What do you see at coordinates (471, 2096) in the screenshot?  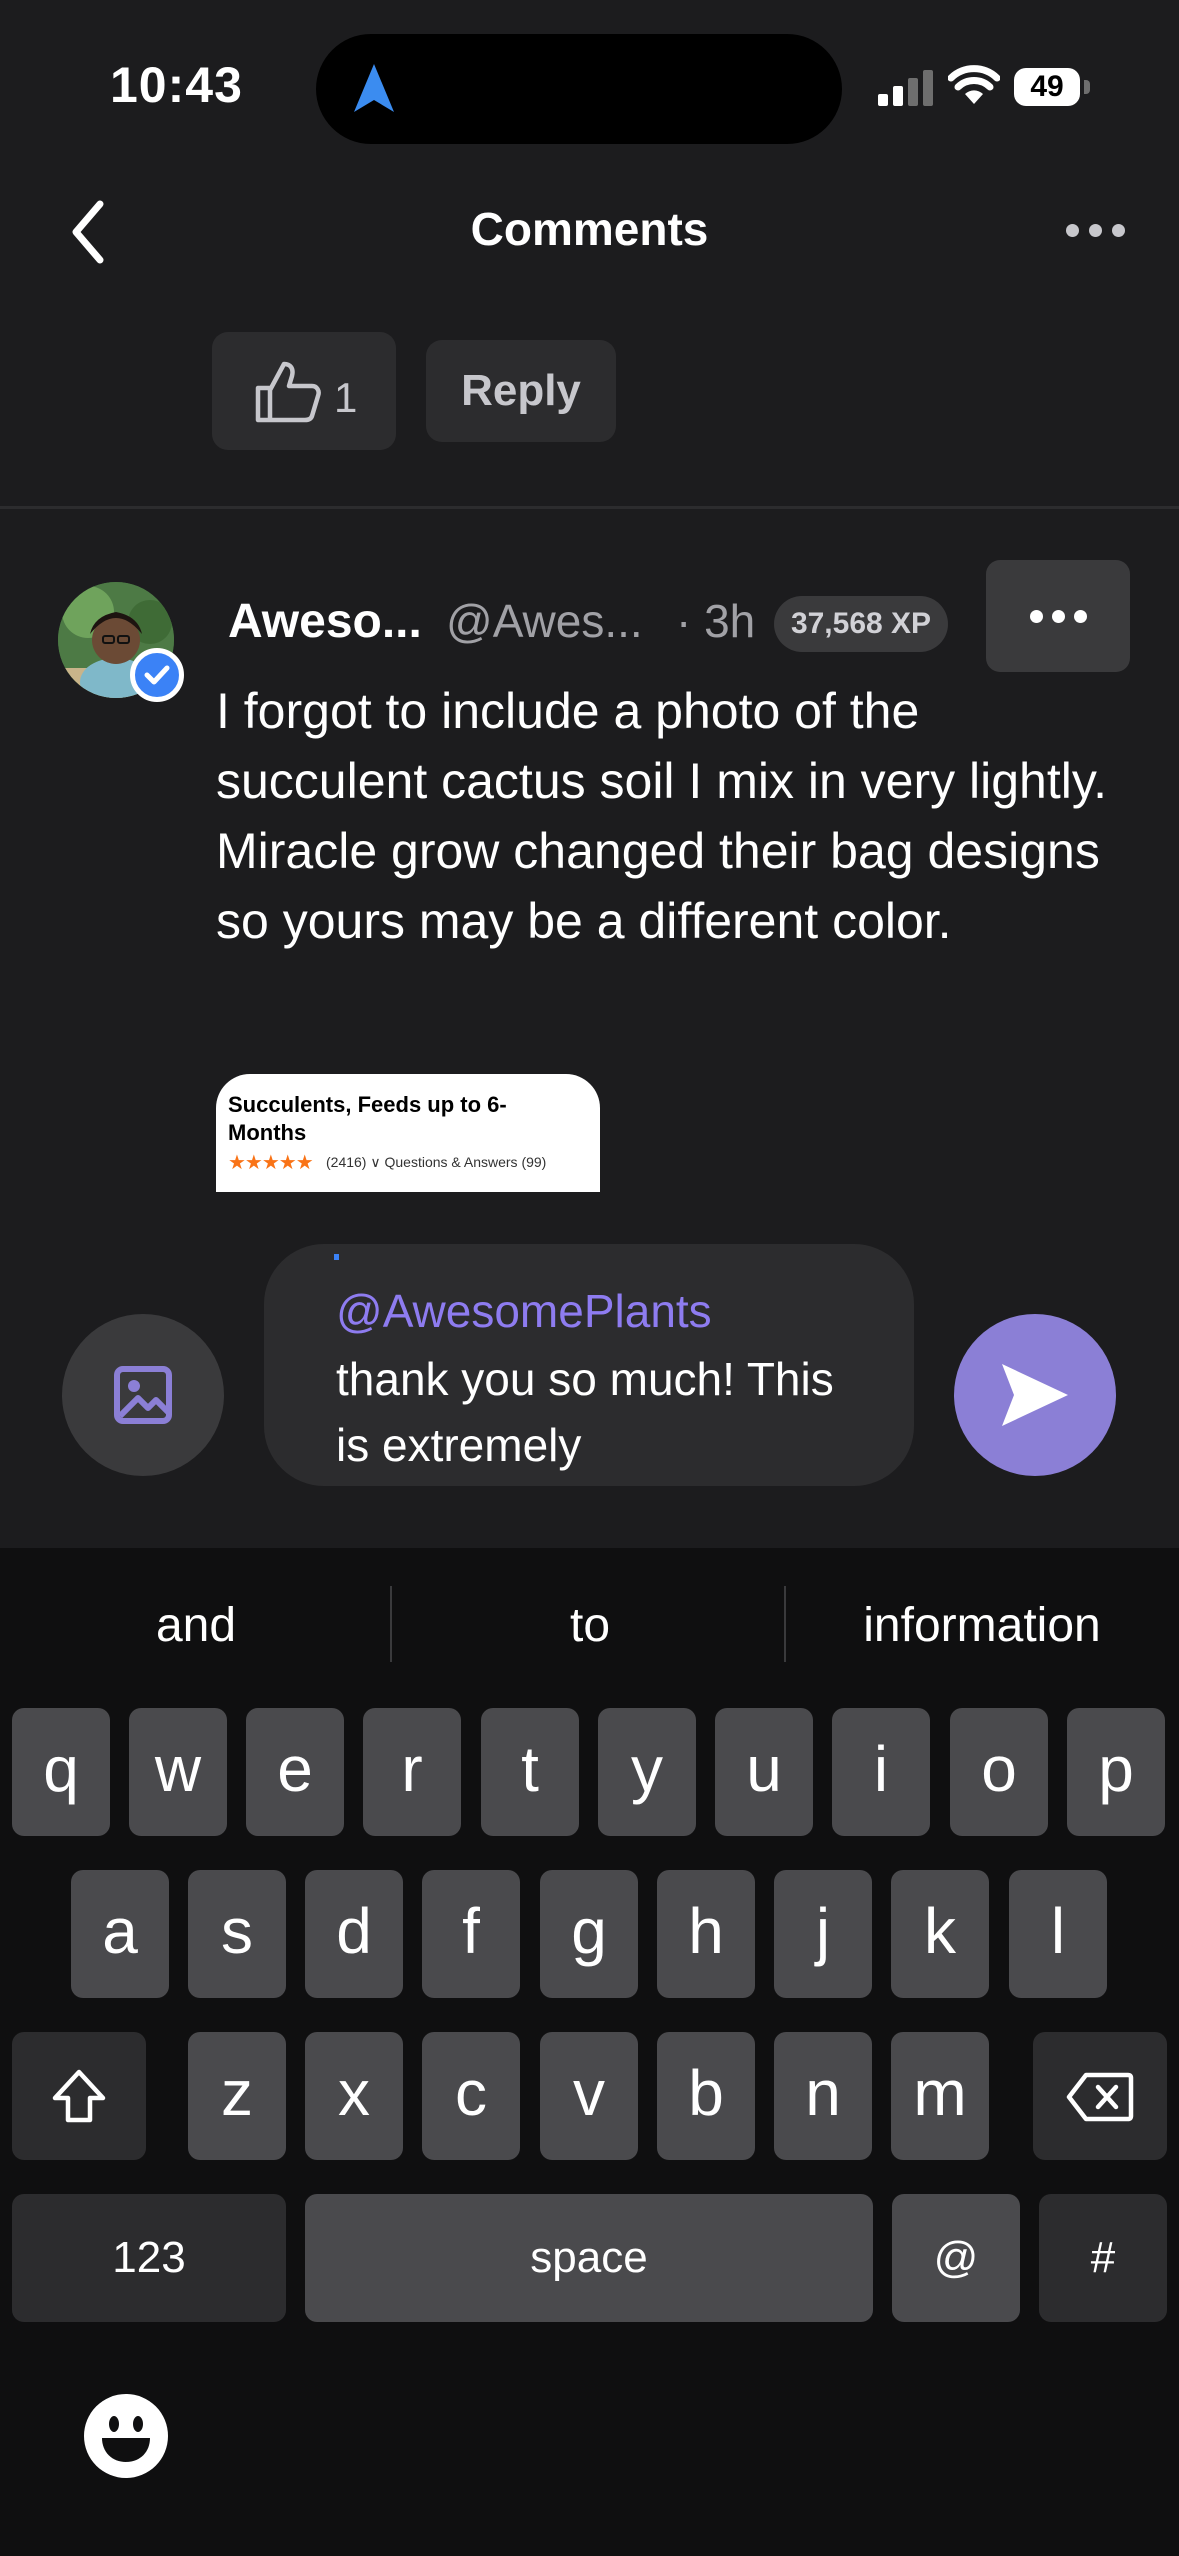 I see `key-c: c` at bounding box center [471, 2096].